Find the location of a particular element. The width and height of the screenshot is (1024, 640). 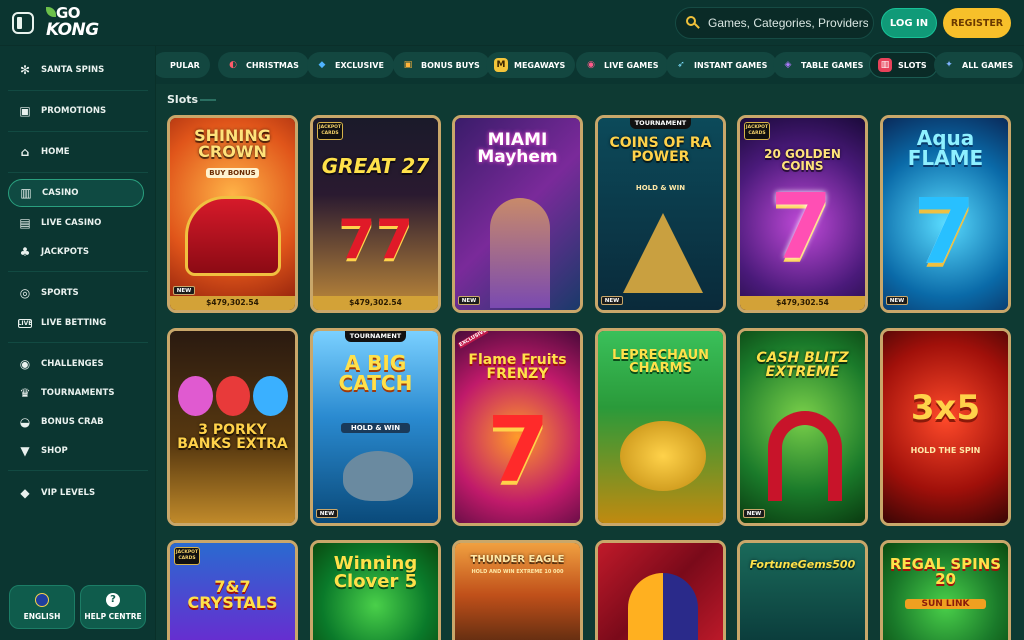

category-chip-megaways: M MEGAWAYS is located at coordinates (531, 65).